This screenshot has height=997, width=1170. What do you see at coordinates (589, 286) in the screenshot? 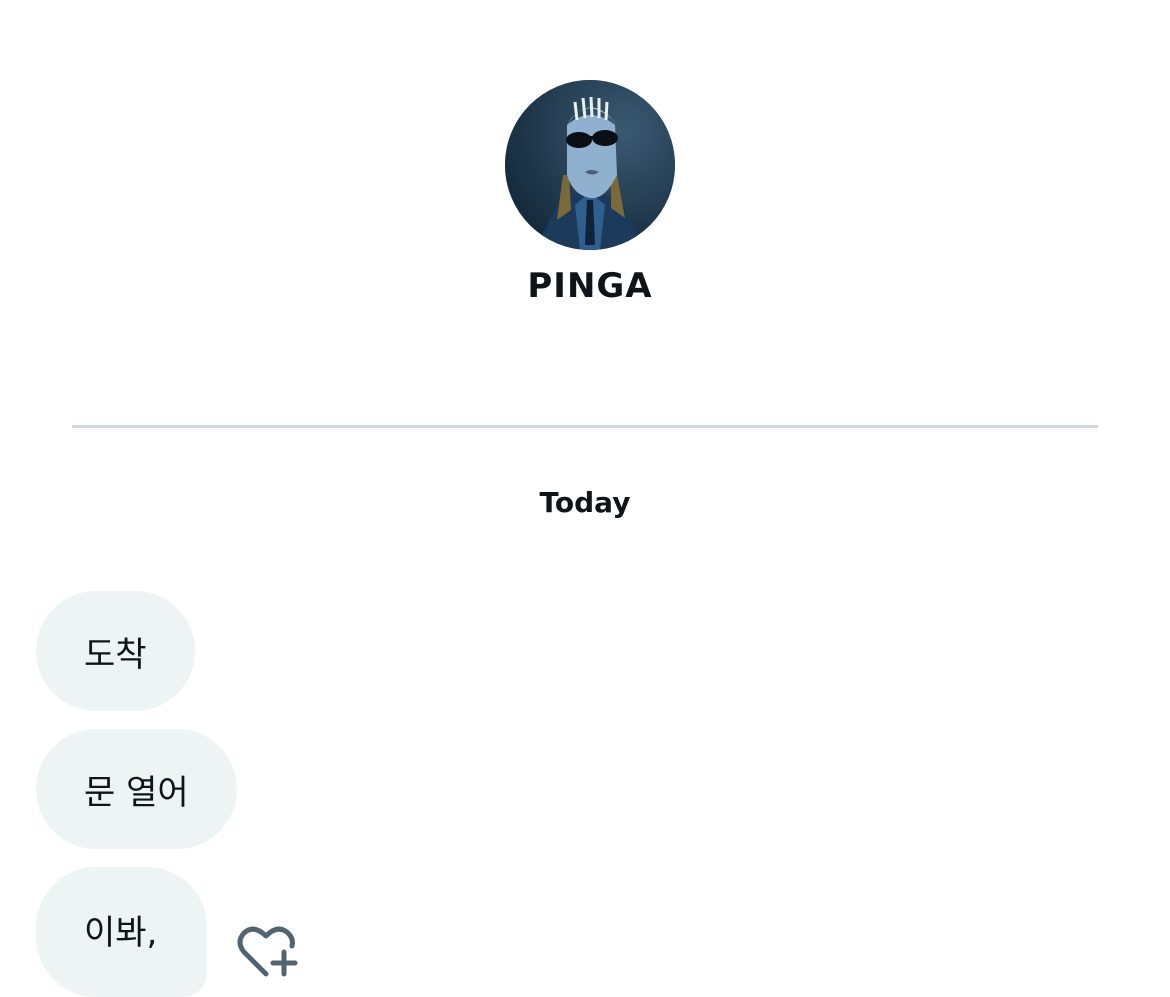
I see `profile-name: PINGA` at bounding box center [589, 286].